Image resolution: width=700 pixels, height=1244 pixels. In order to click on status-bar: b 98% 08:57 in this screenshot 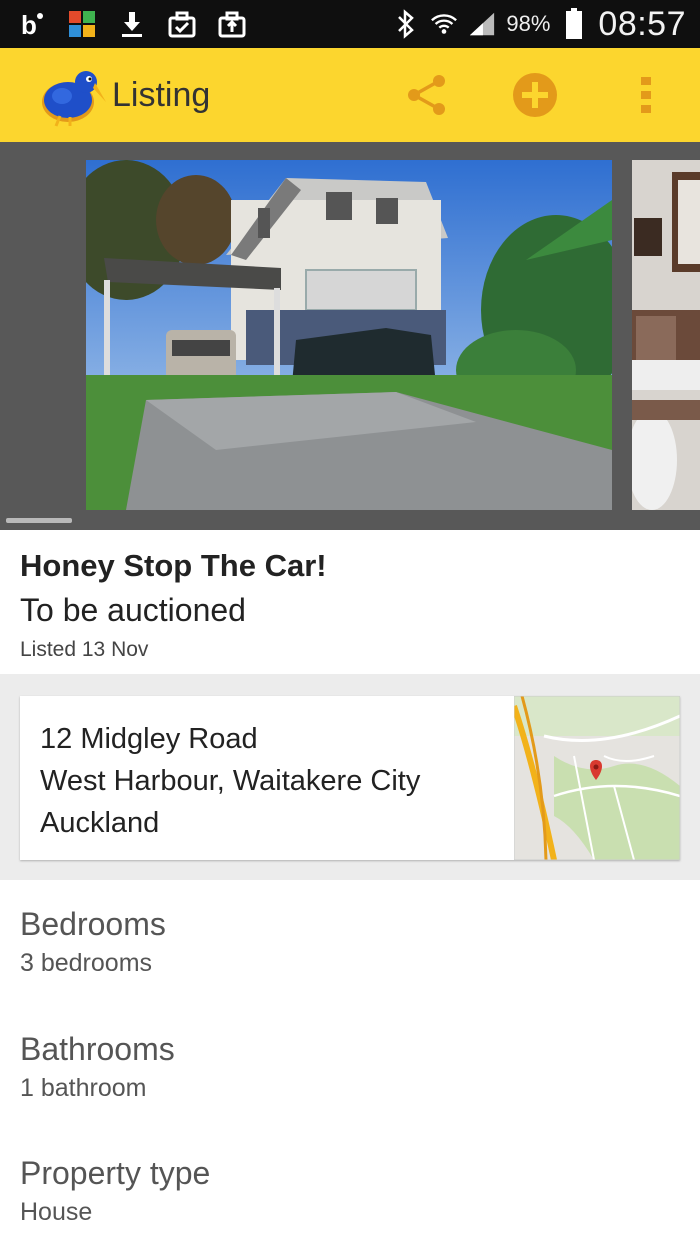, I will do `click(350, 24)`.